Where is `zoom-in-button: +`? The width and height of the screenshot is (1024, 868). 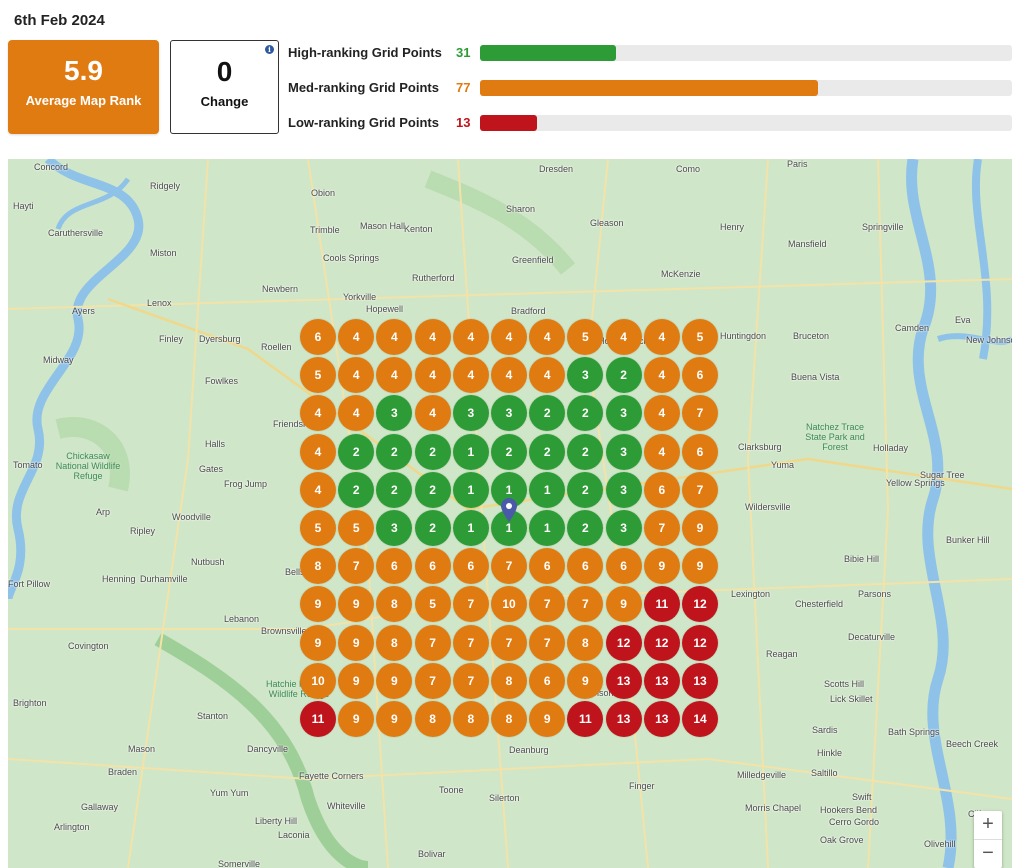 zoom-in-button: + is located at coordinates (988, 825).